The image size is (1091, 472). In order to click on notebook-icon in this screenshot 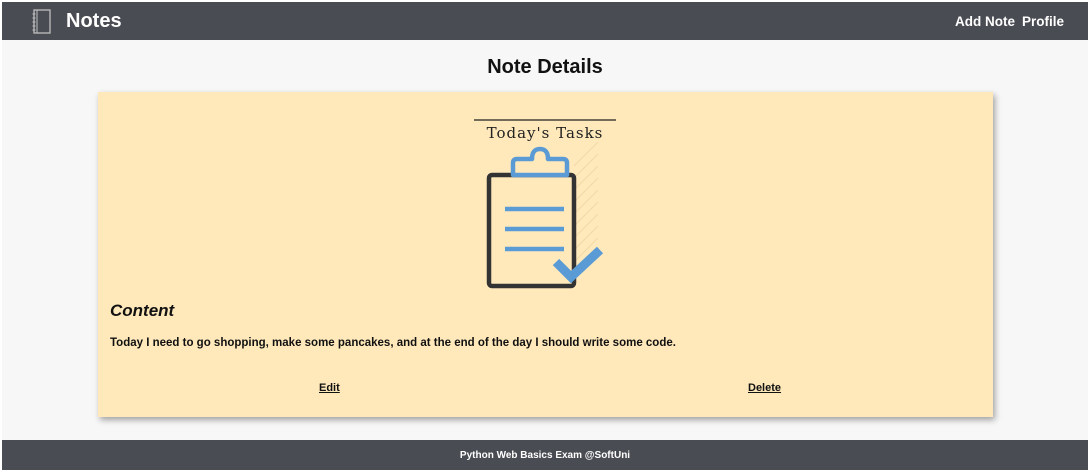, I will do `click(42, 21)`.